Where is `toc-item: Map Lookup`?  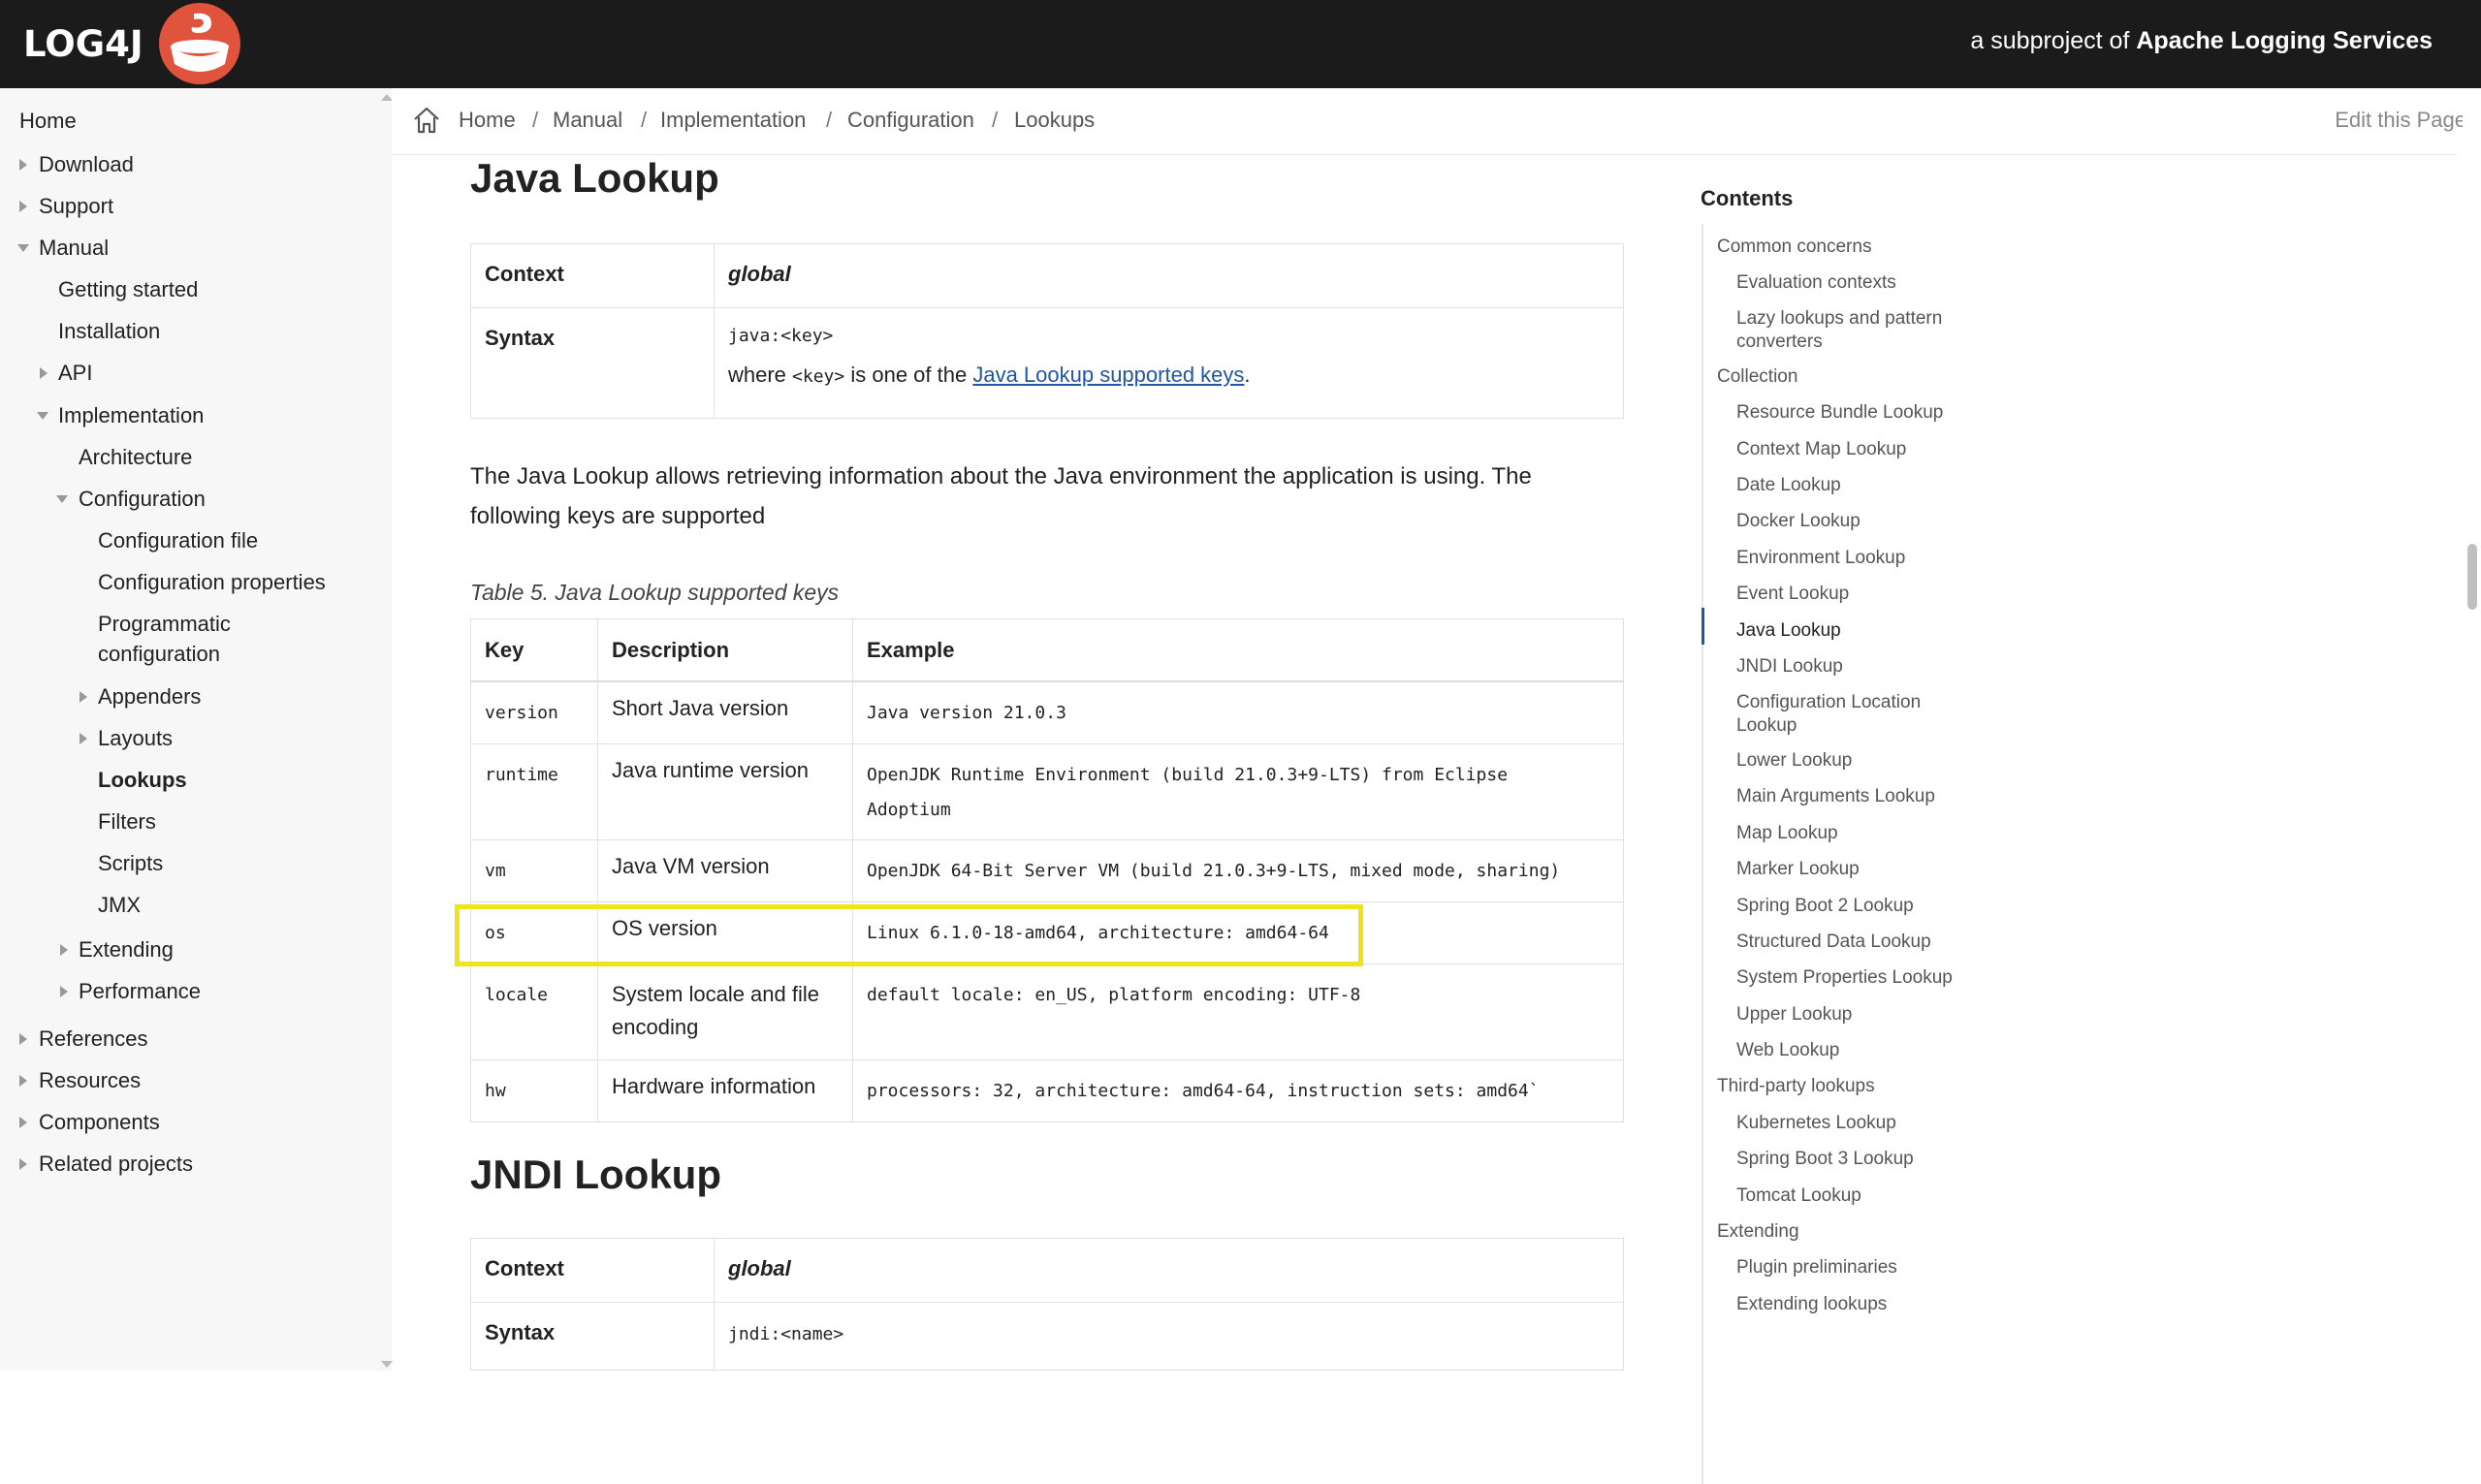 toc-item: Map Lookup is located at coordinates (1787, 833).